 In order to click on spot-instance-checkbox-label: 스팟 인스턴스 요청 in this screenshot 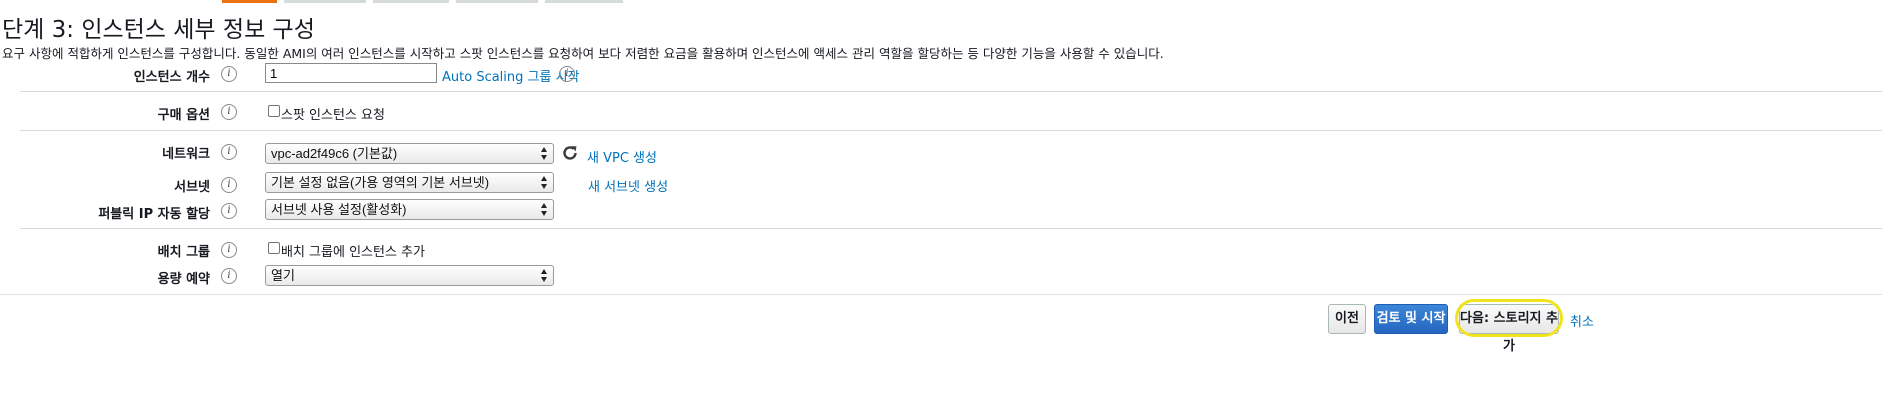, I will do `click(333, 113)`.